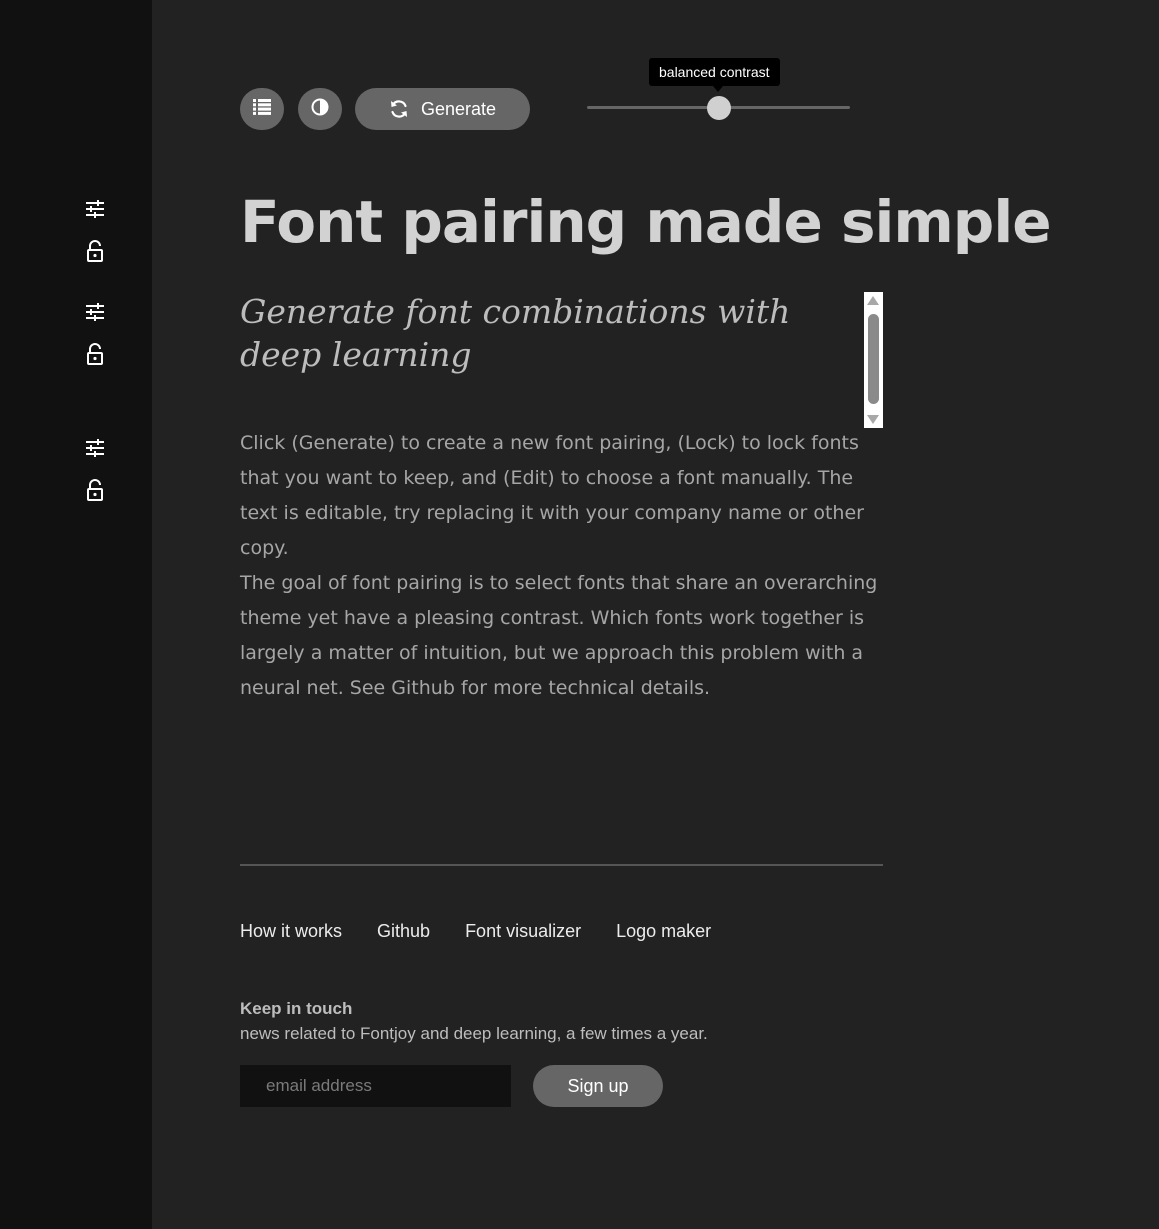  I want to click on sidebar, so click(76, 614).